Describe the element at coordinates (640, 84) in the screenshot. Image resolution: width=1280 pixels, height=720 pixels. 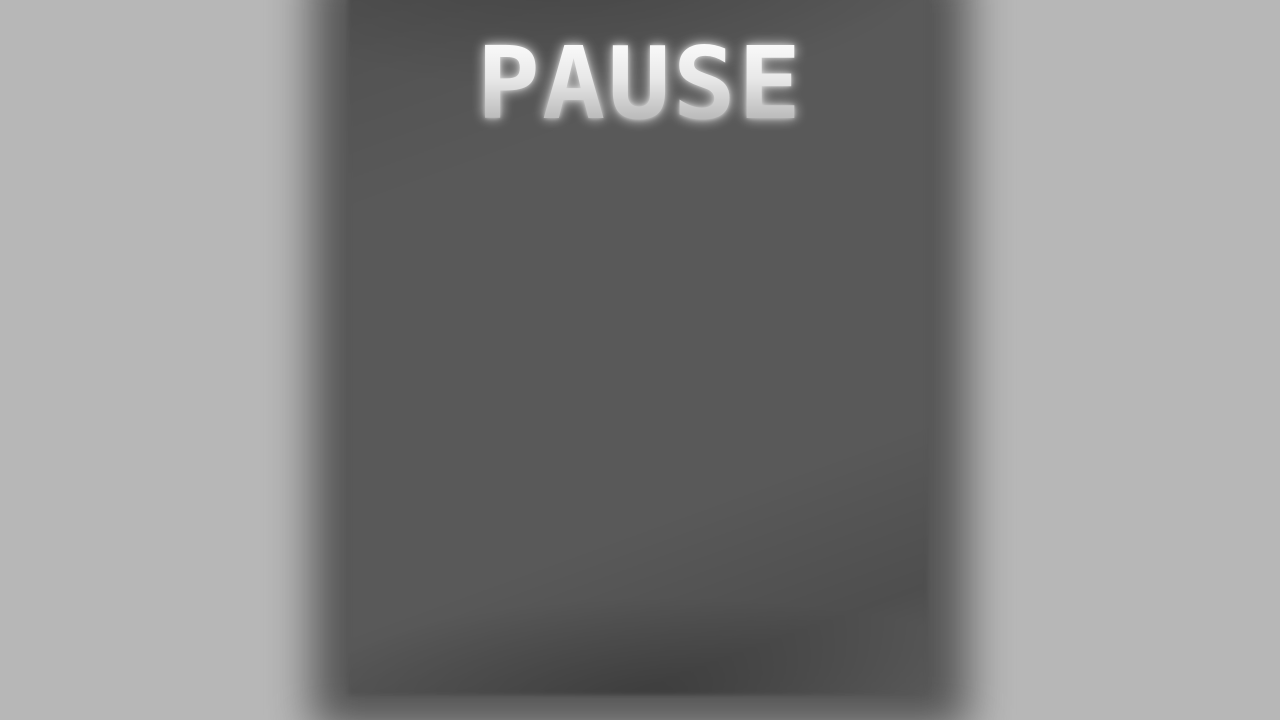
I see `pause-title: PAUSE` at that location.